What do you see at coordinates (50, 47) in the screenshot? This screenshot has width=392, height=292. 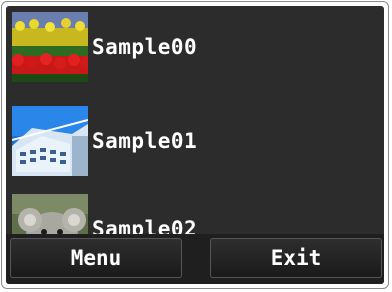 I see `tulip-field-photo-icon` at bounding box center [50, 47].